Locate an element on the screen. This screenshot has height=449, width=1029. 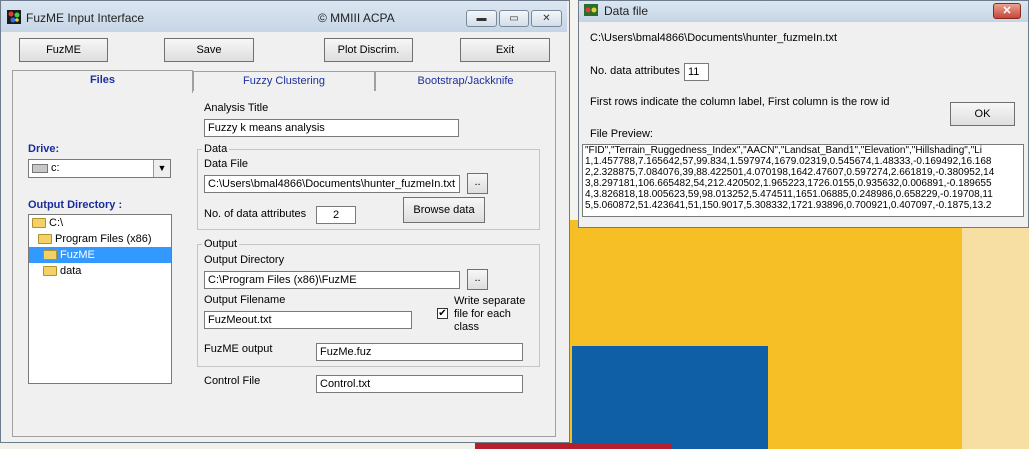
ok-button: OK is located at coordinates (982, 114).